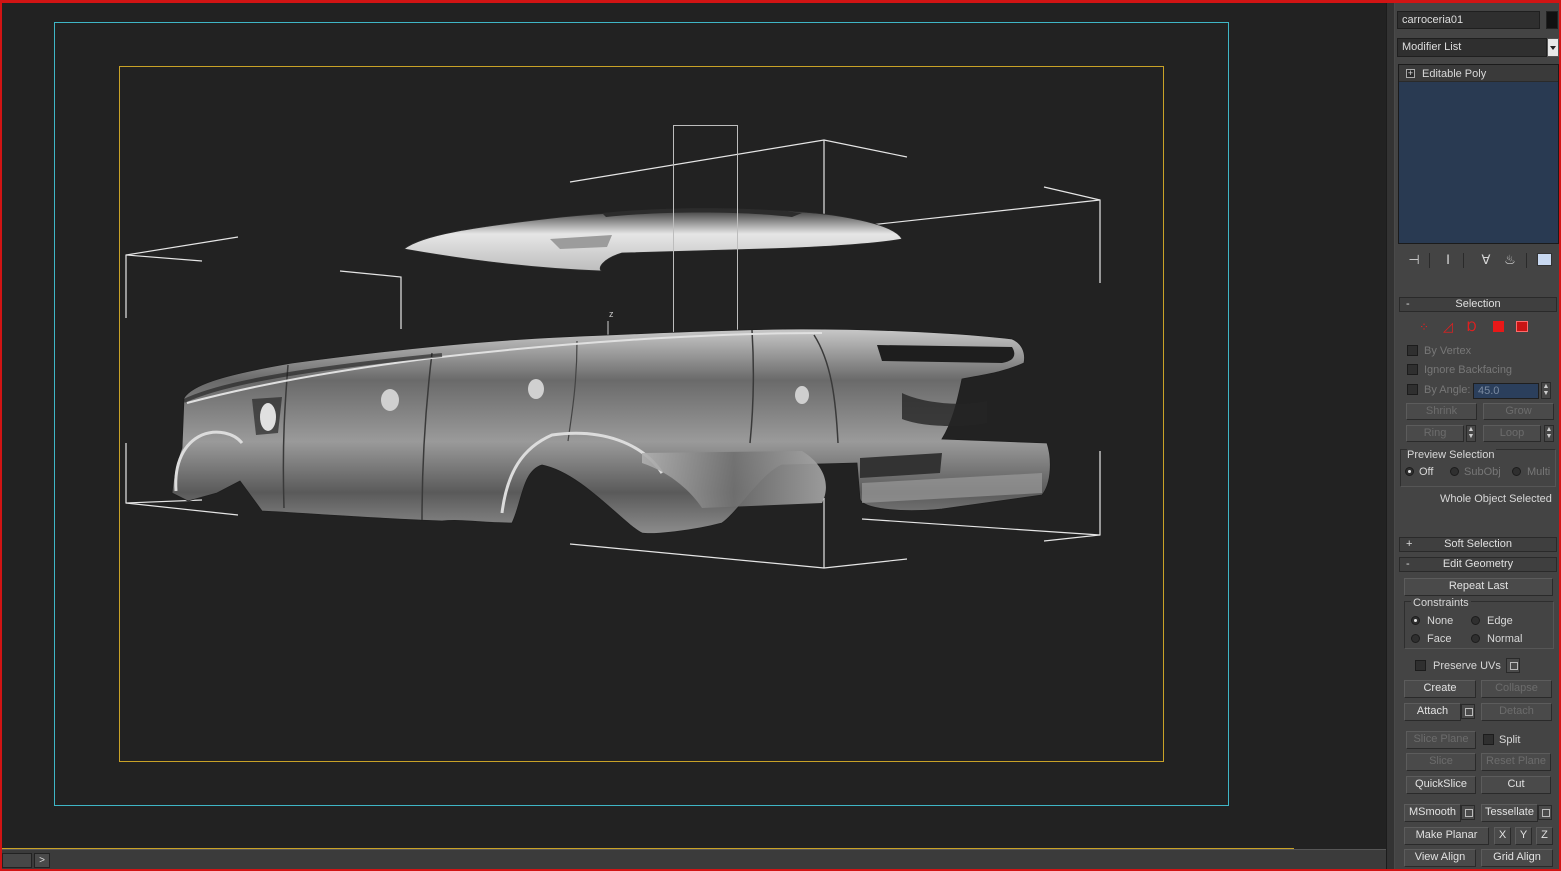 This screenshot has height=871, width=1561. I want to click on constraints-group: Constraints None Edge Face Normal, so click(1479, 622).